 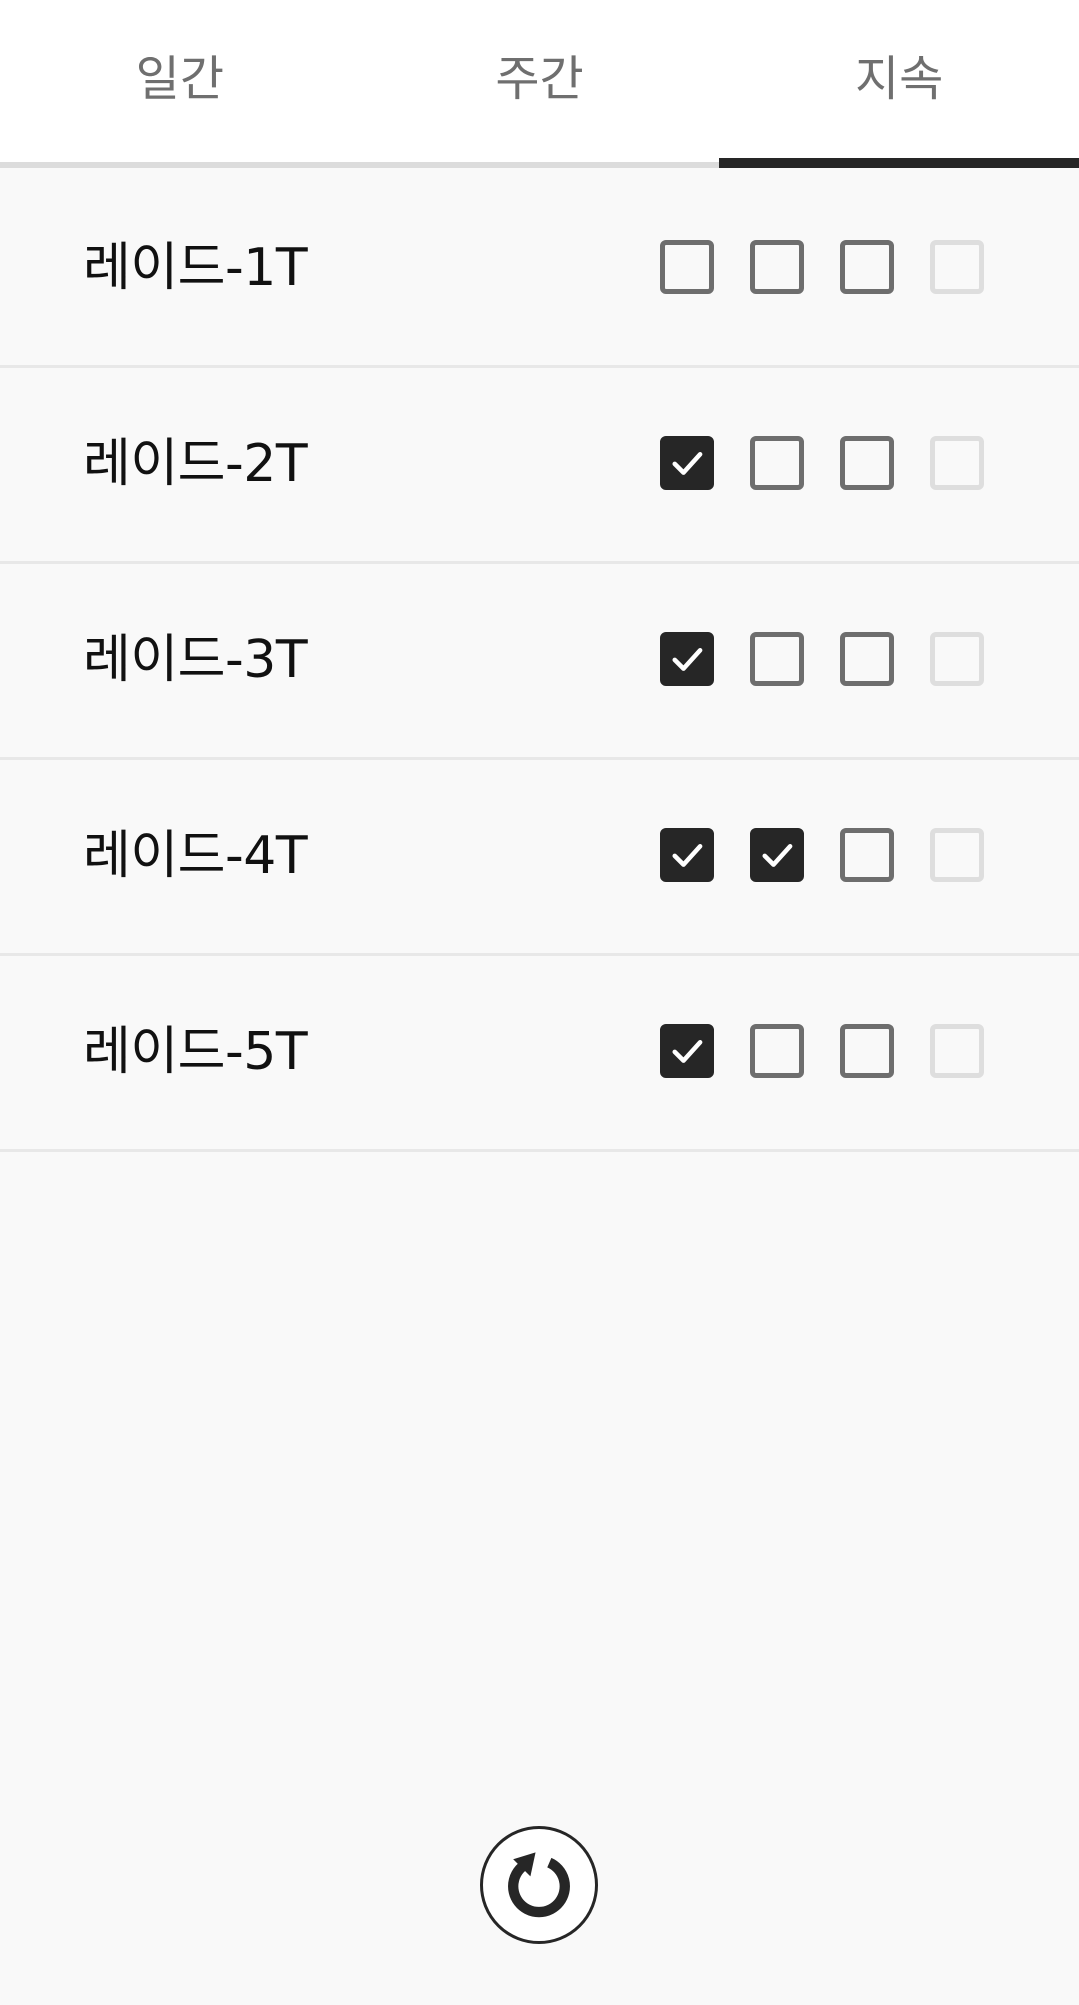 I want to click on task-label: 레이드-3T, so click(x=195, y=660).